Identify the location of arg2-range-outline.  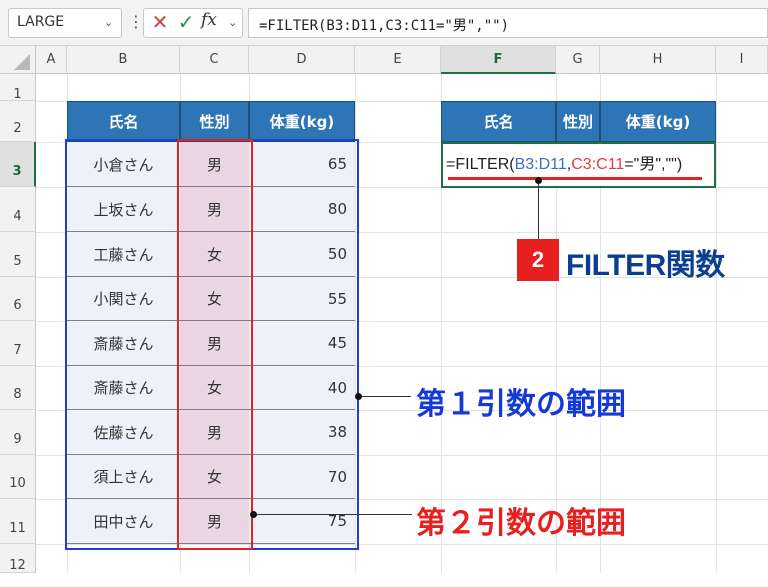
(215, 344).